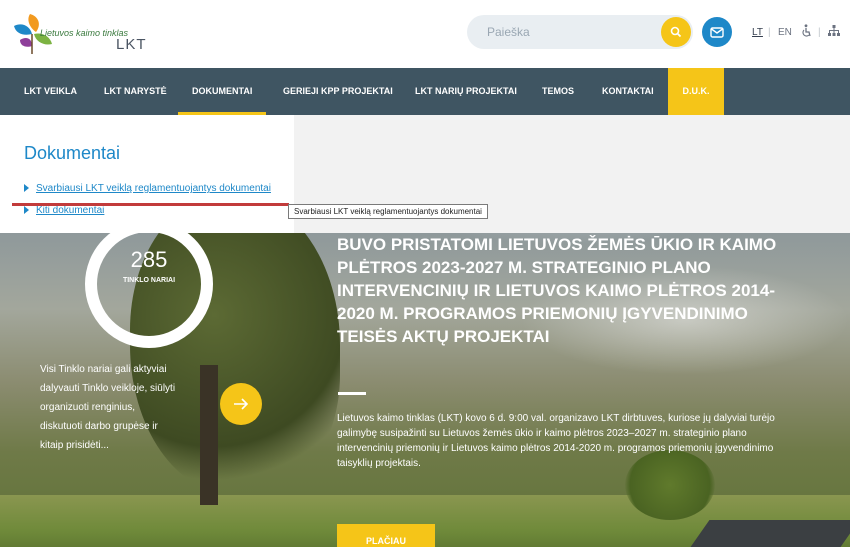 The width and height of the screenshot is (850, 547). I want to click on dropdown-title: Dokumentai, so click(72, 153).